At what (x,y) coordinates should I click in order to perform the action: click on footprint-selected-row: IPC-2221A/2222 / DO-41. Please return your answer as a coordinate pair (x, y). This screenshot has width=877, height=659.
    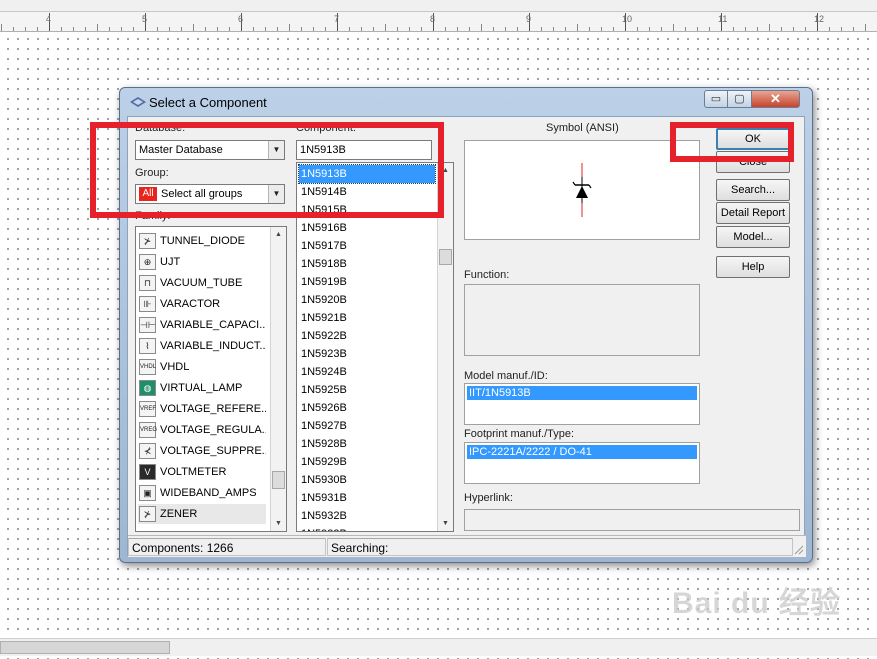
    Looking at the image, I should click on (582, 452).